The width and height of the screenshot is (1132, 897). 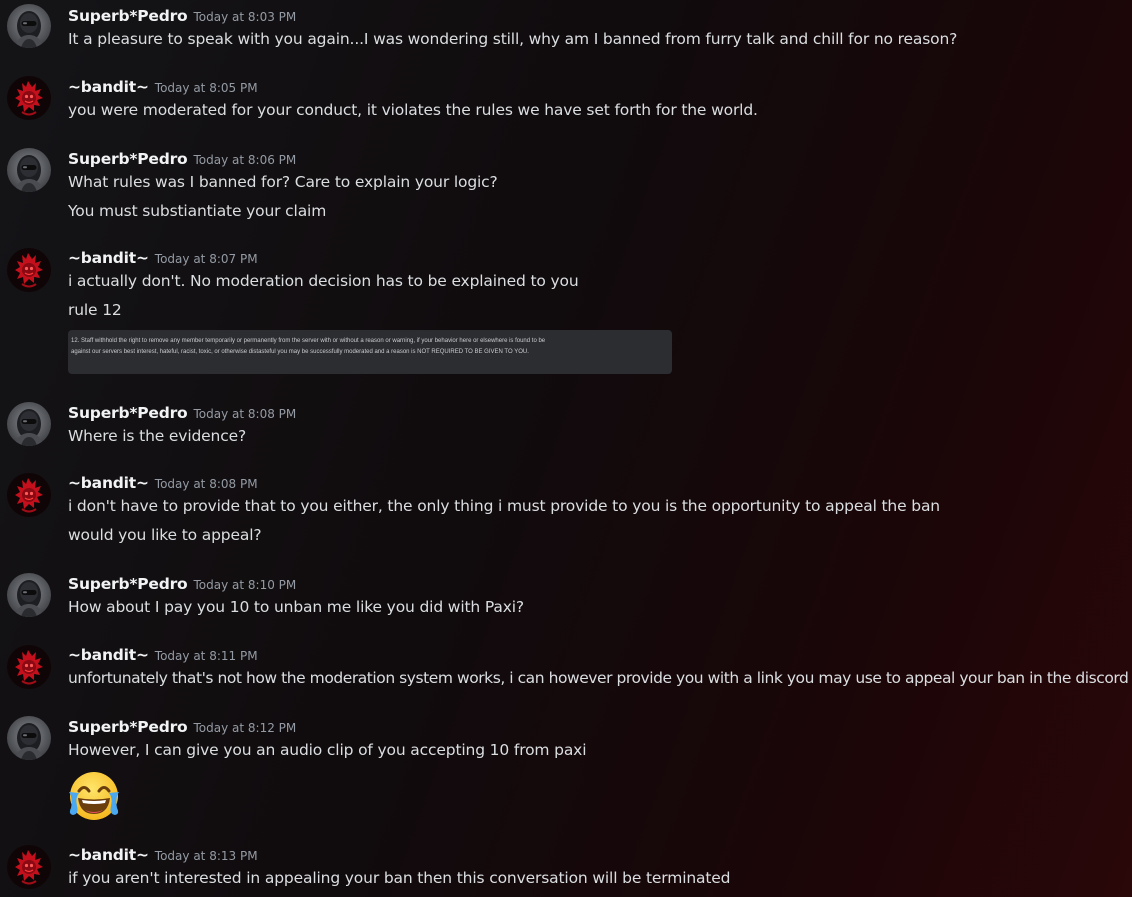 I want to click on message-header: Superb*Pedro Today at 8:12 PM, so click(x=182, y=726).